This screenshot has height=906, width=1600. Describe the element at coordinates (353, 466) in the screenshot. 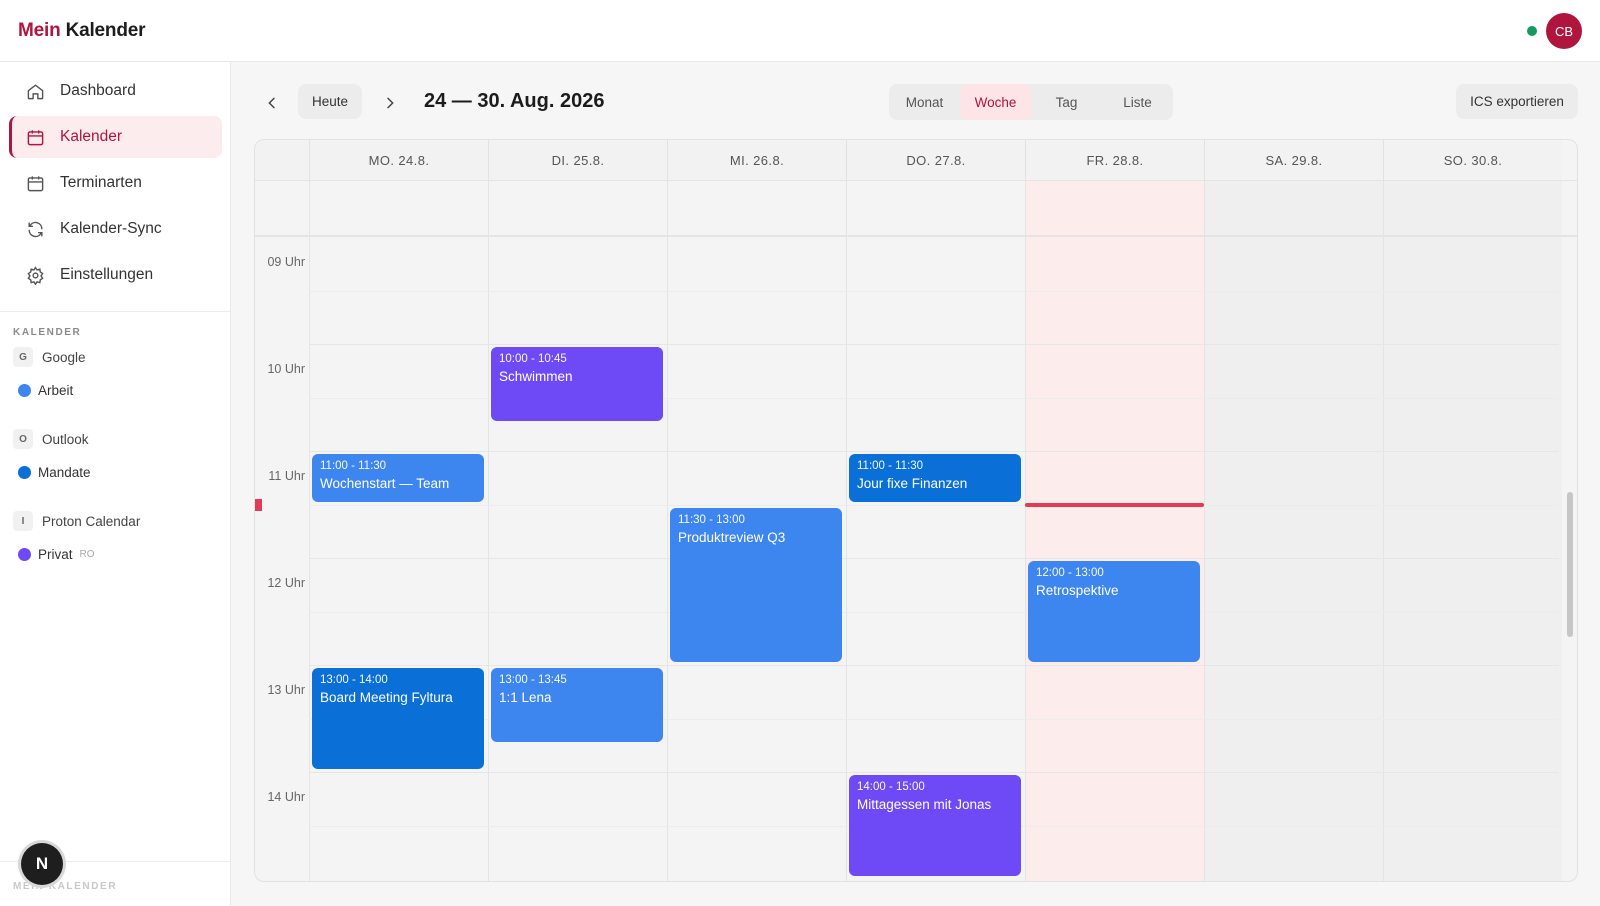

I see `event-time: 11:00 - 11:30` at that location.